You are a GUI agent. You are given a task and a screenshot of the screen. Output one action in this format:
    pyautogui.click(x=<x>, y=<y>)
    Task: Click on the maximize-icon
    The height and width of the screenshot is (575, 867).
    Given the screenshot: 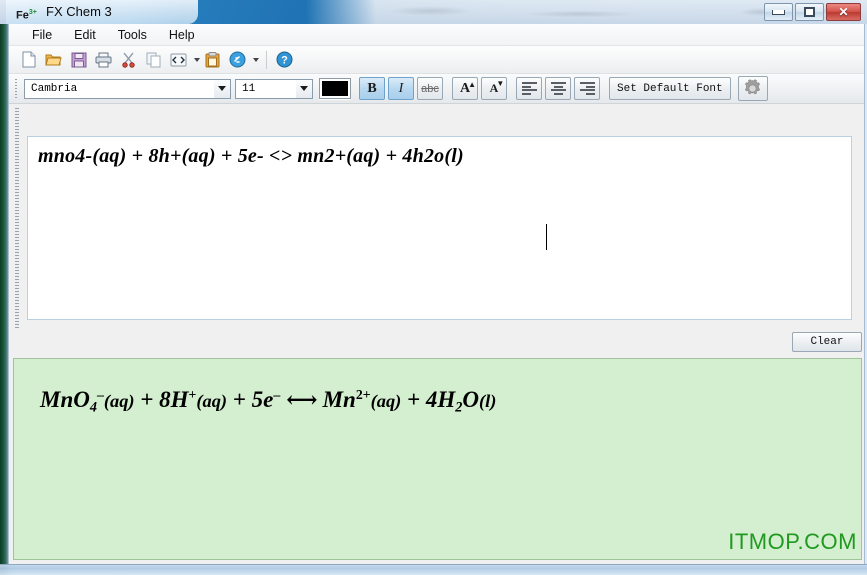 What is the action you would take?
    pyautogui.click(x=809, y=12)
    